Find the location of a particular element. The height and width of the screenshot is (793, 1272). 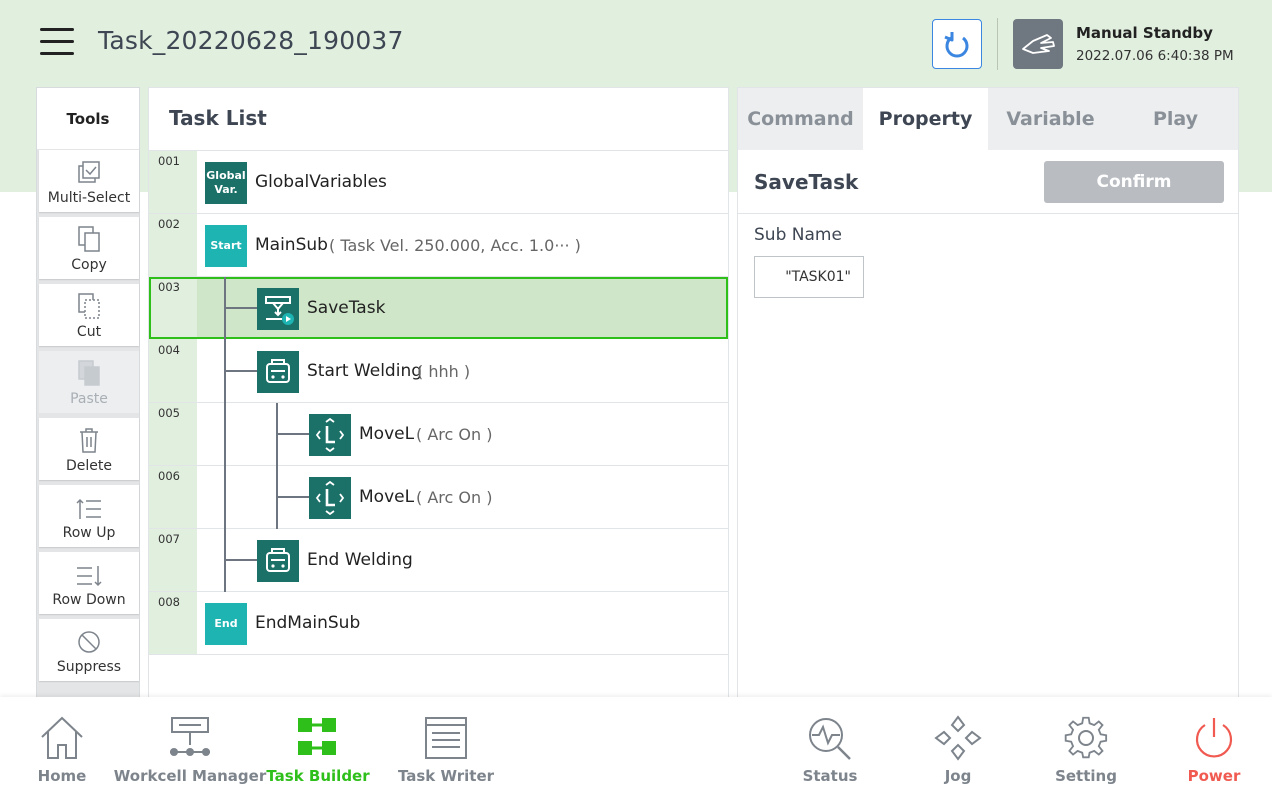

confirm-button: Confirm is located at coordinates (1134, 182).